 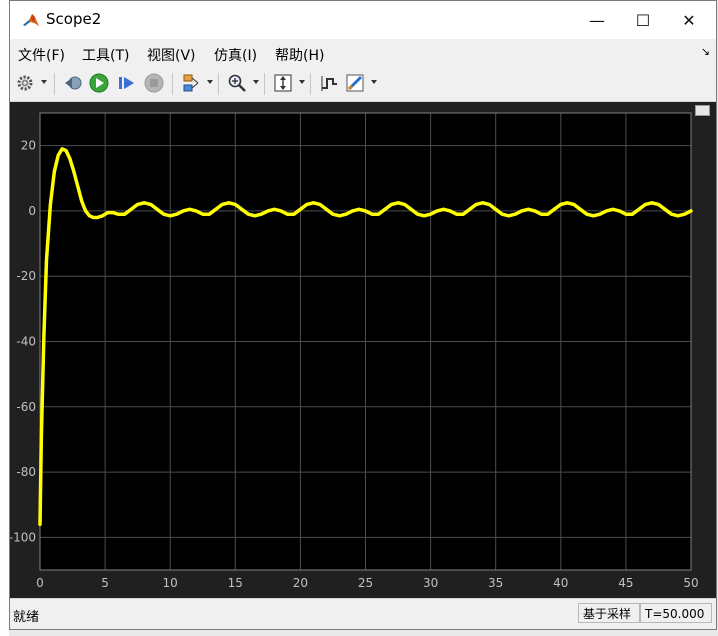 I want to click on maximize-icon: ☐, so click(x=643, y=20).